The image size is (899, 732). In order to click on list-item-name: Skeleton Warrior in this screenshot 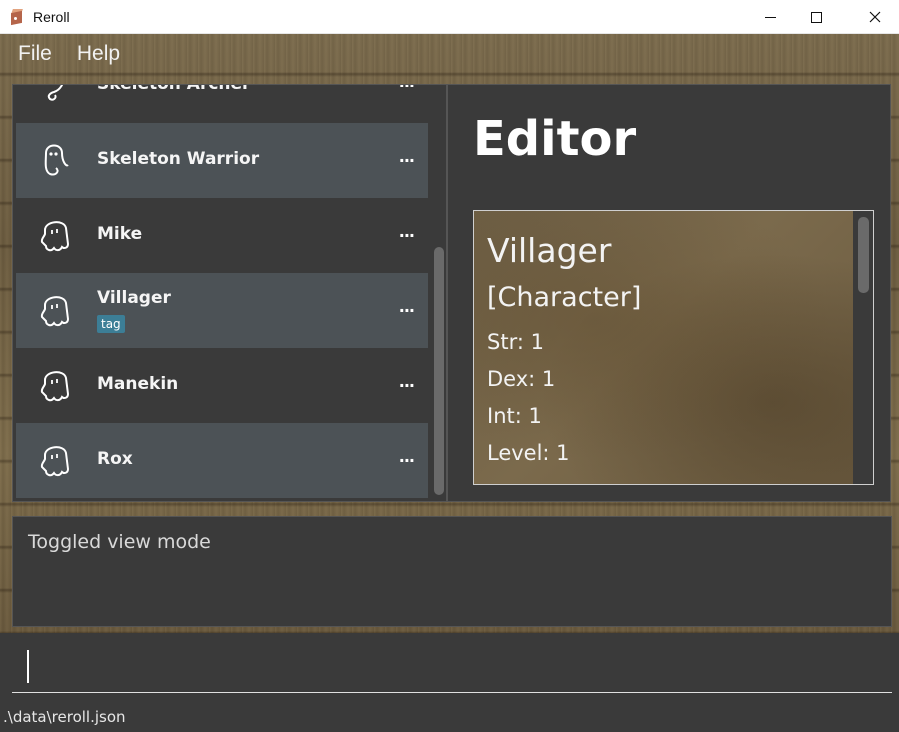, I will do `click(178, 159)`.